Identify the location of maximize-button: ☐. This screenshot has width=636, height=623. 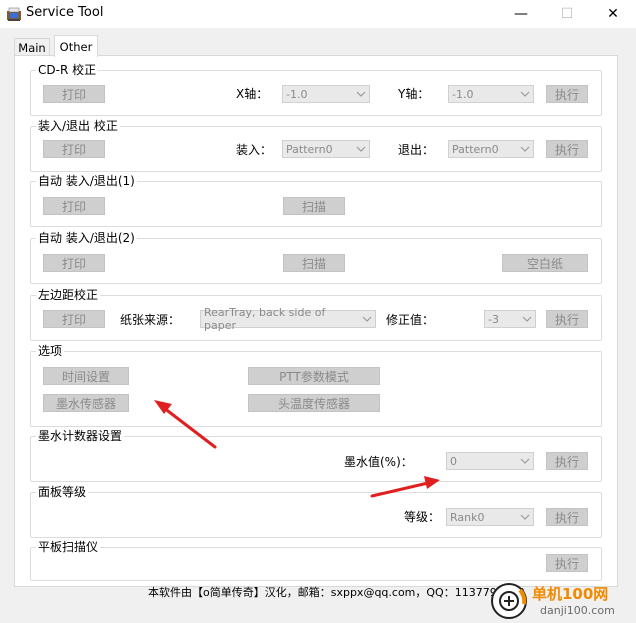
(567, 14).